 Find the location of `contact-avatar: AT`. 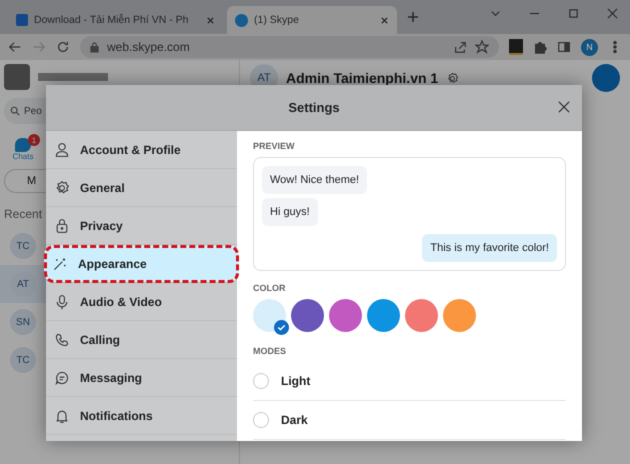

contact-avatar: AT is located at coordinates (23, 284).